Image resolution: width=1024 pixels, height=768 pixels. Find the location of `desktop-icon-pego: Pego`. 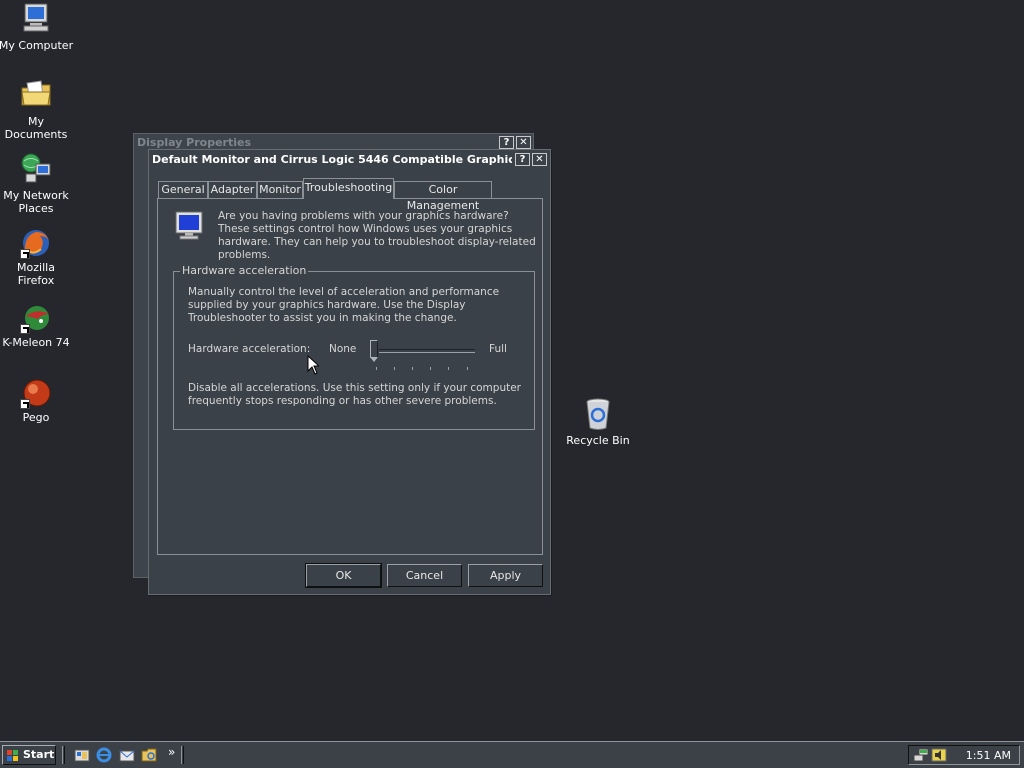

desktop-icon-pego: Pego is located at coordinates (37, 400).